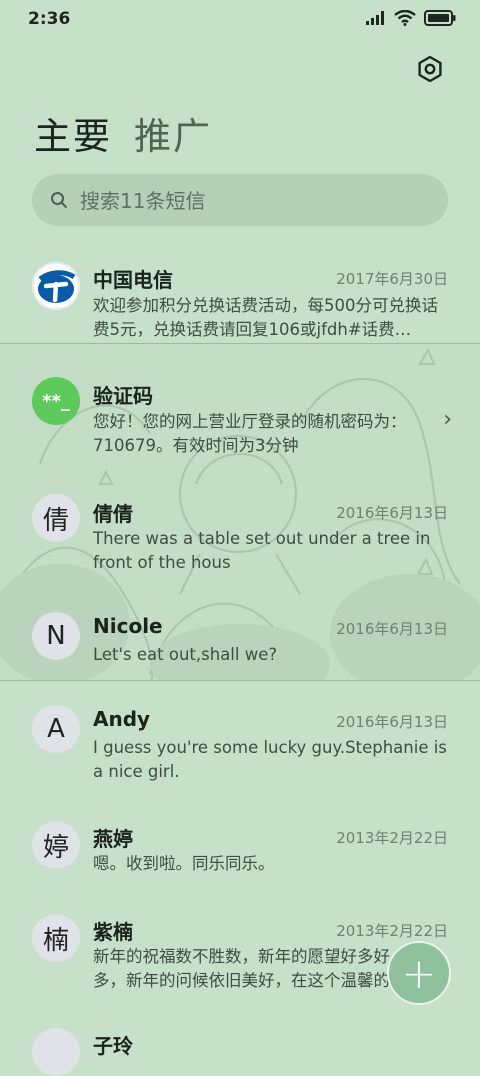  Describe the element at coordinates (56, 286) in the screenshot. I see `china-telecom-logo-icon` at that location.